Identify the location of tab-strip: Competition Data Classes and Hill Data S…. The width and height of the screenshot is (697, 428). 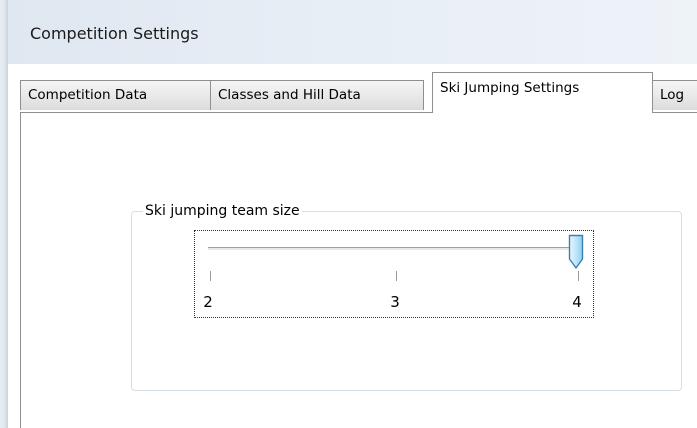
(358, 91).